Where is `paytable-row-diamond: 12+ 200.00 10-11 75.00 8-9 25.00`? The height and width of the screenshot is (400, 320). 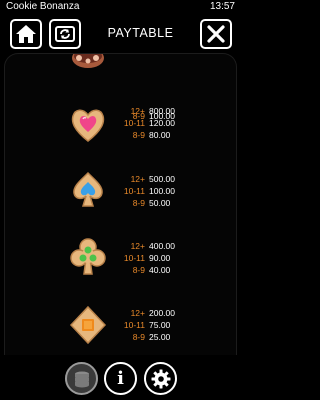
paytable-row-diamond: 12+ 200.00 10-11 75.00 8-9 25.00 is located at coordinates (120, 330).